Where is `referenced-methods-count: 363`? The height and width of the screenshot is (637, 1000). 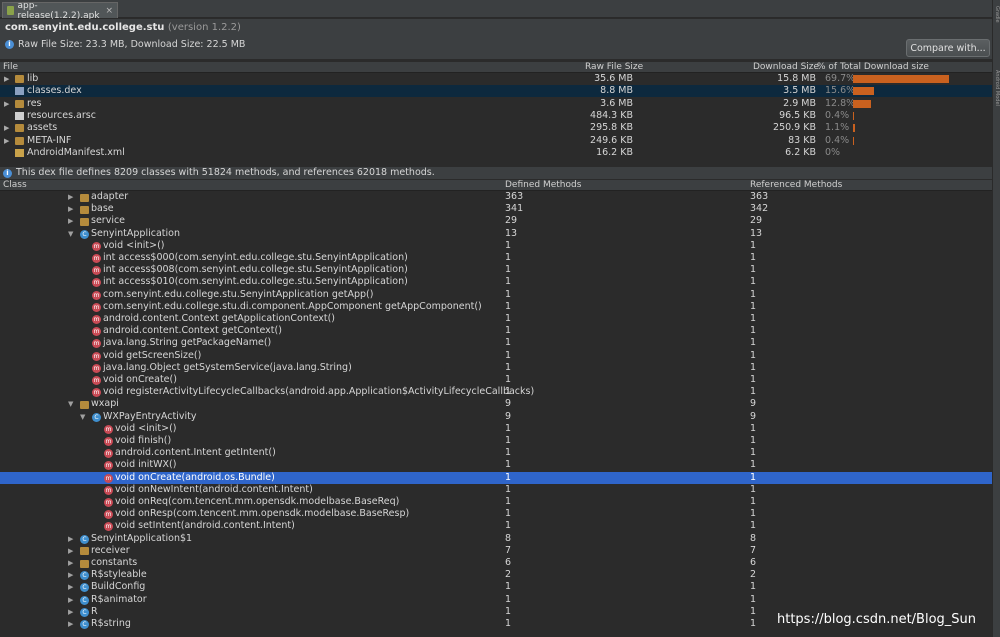 referenced-methods-count: 363 is located at coordinates (759, 196).